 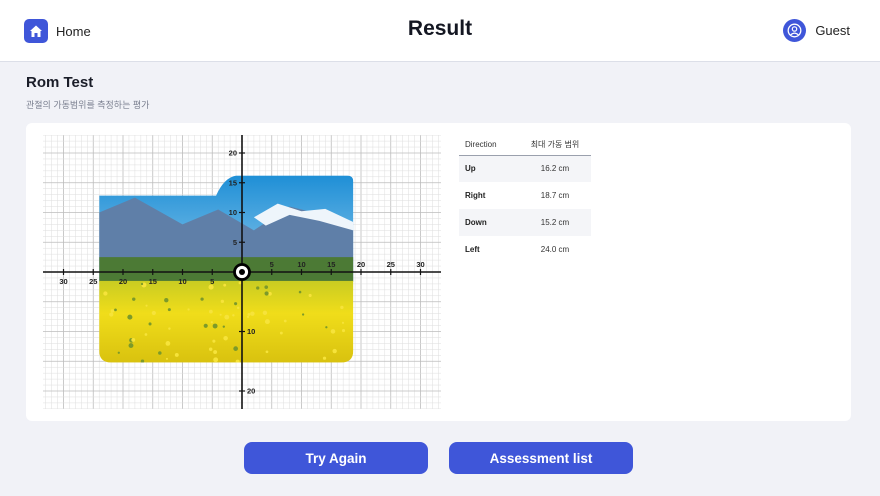 I want to click on x-tick-label: 15, so click(x=153, y=281).